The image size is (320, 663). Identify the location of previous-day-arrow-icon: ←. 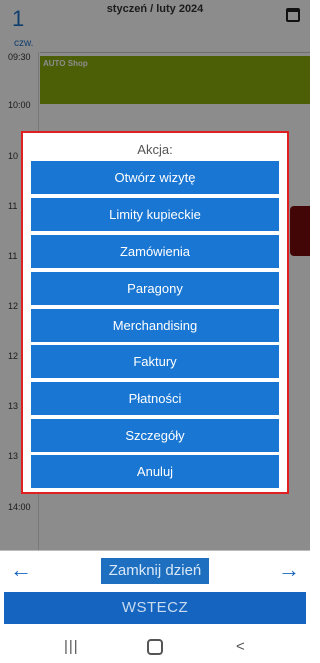
(21, 570).